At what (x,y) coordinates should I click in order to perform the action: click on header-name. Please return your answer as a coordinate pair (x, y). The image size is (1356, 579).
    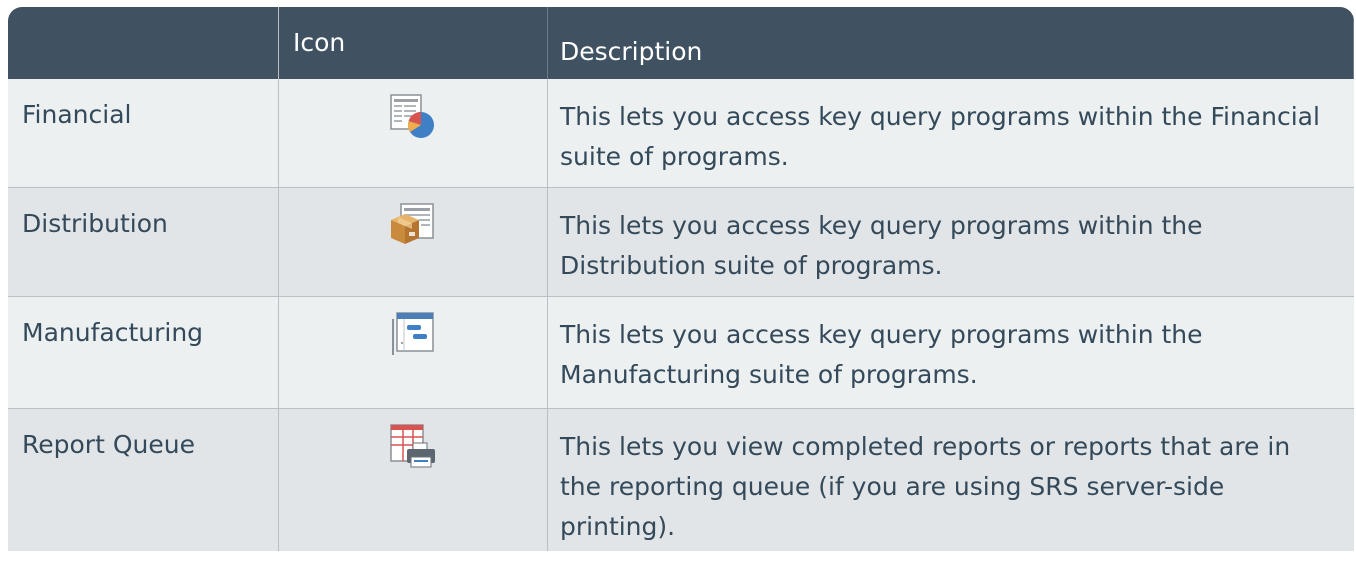
    Looking at the image, I should click on (143, 43).